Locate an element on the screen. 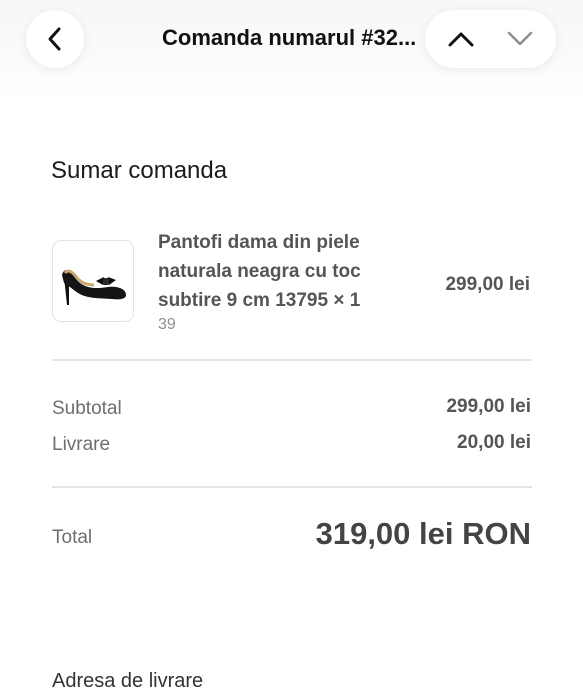 This screenshot has height=700, width=583. product-variant-size: 39 is located at coordinates (167, 324).